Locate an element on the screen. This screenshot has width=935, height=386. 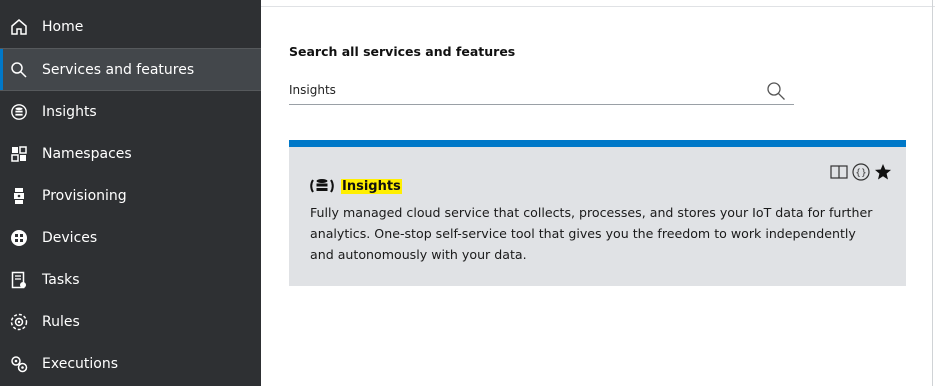
sidebar-item-rules: Rules is located at coordinates (130, 322).